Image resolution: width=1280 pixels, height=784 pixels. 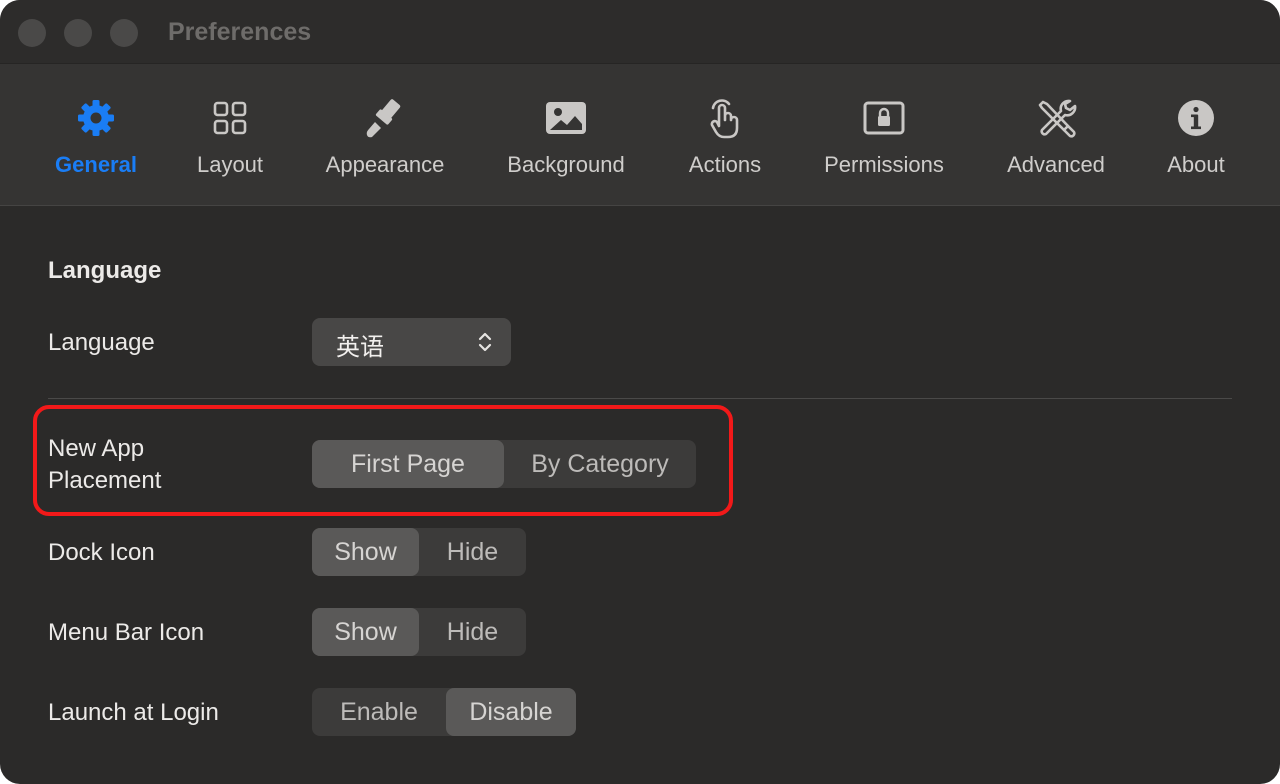 I want to click on tab-advanced: Advanced, so click(x=1056, y=135).